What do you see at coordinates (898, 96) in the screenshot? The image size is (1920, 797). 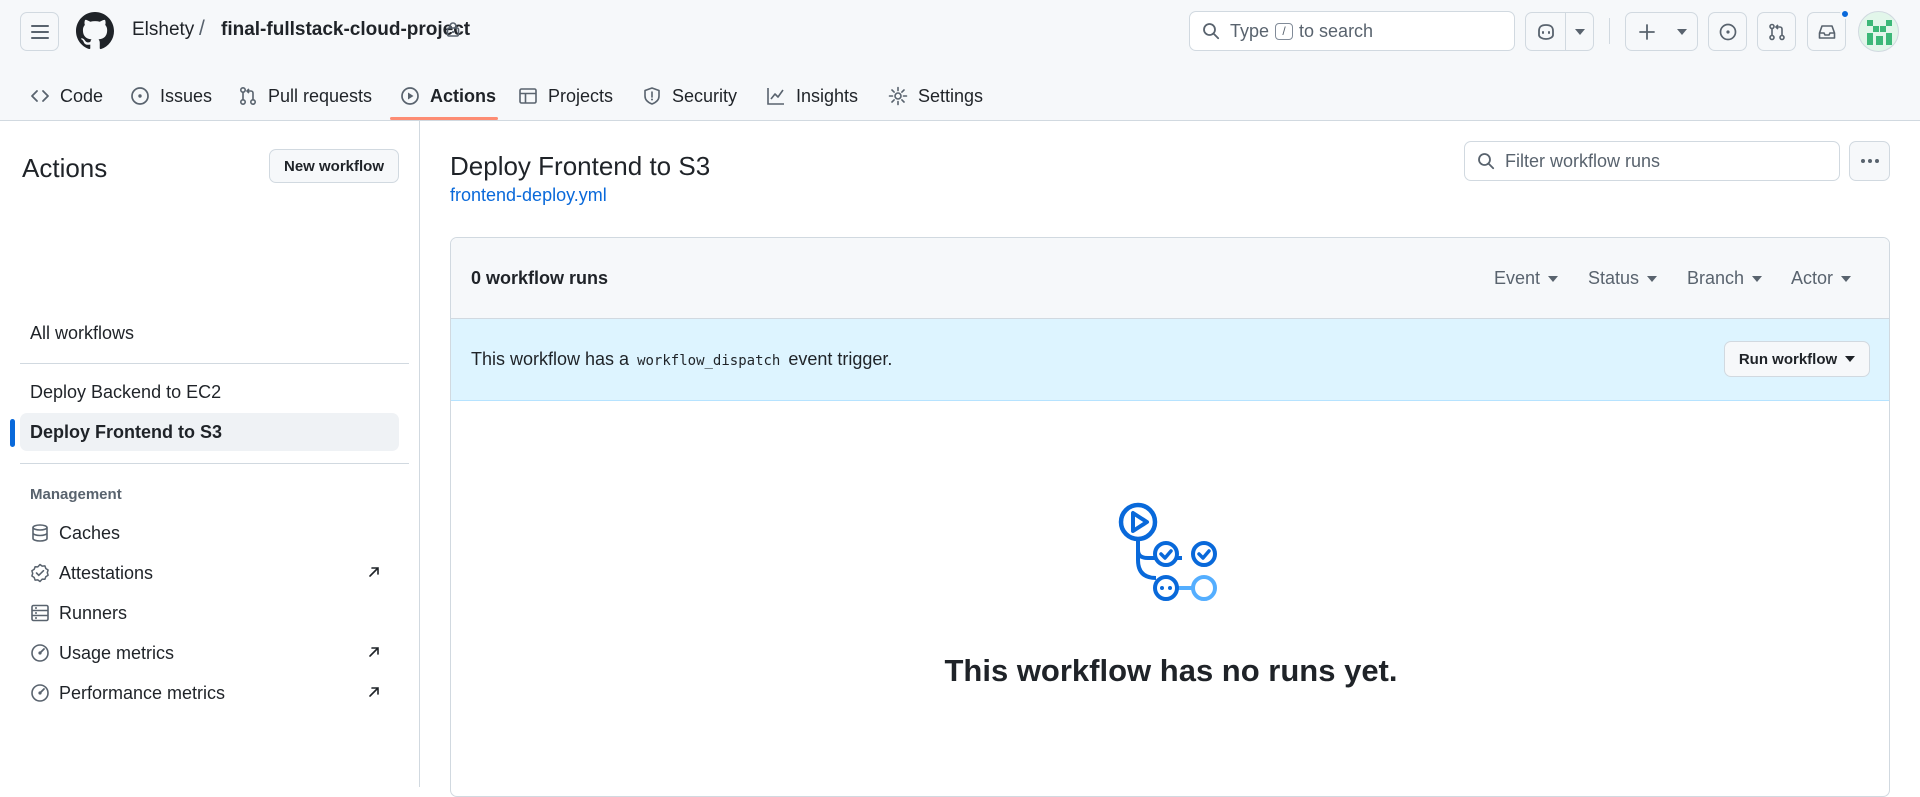 I see `gear-icon` at bounding box center [898, 96].